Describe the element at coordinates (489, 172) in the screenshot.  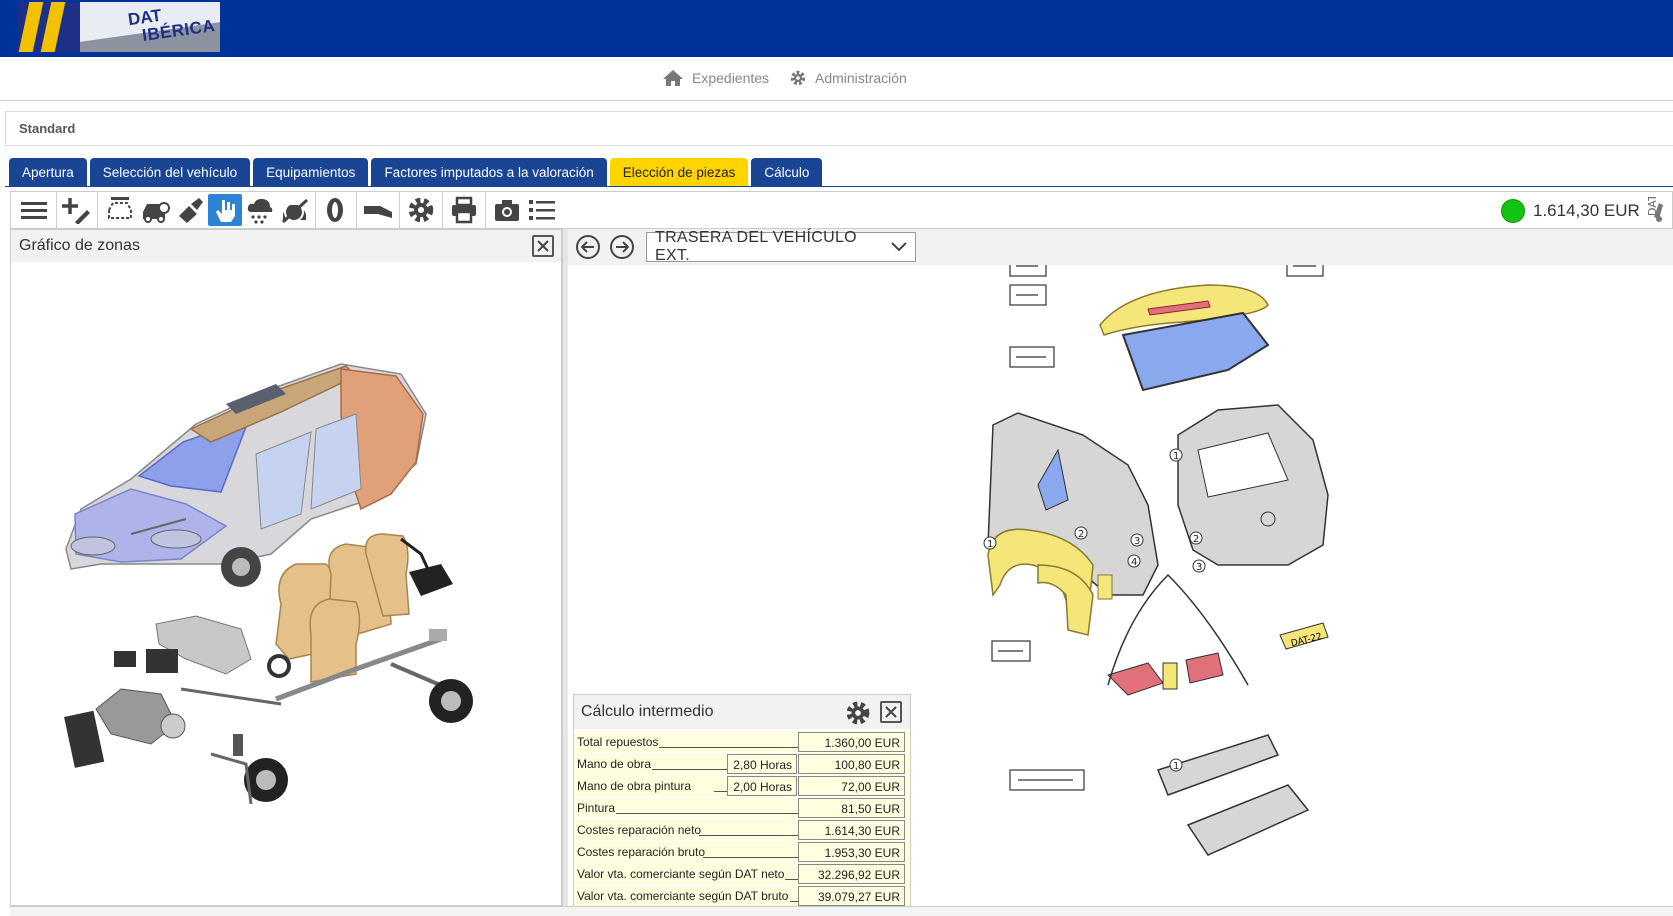
I see `tab-factores: Factores imputados a la valoración` at that location.